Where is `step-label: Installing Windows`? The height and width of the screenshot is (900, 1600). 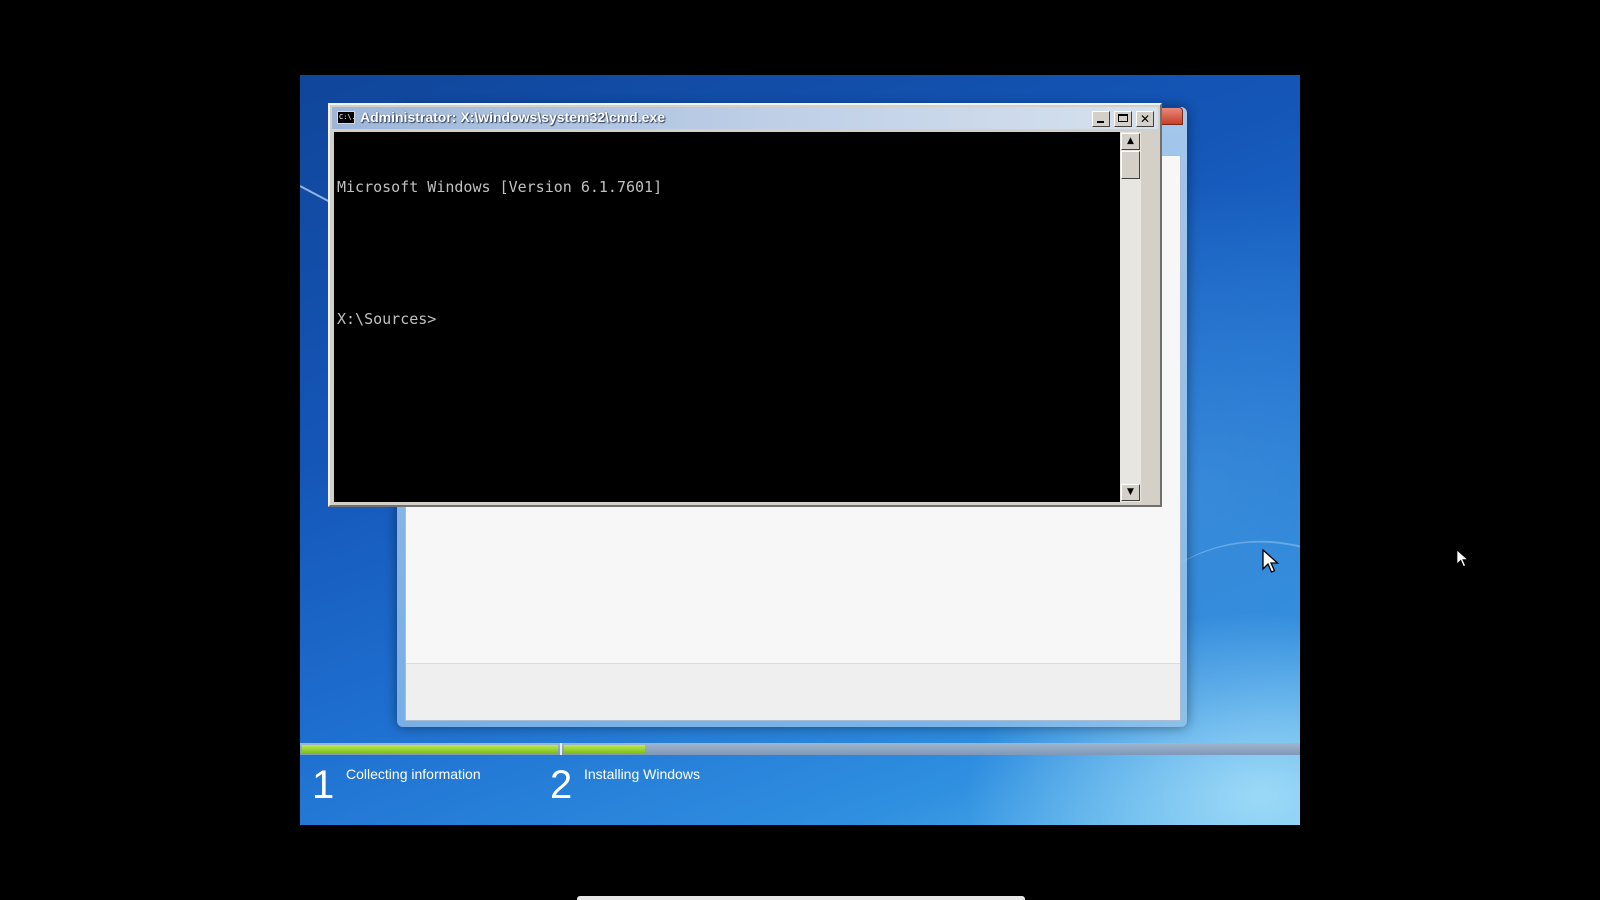
step-label: Installing Windows is located at coordinates (642, 774).